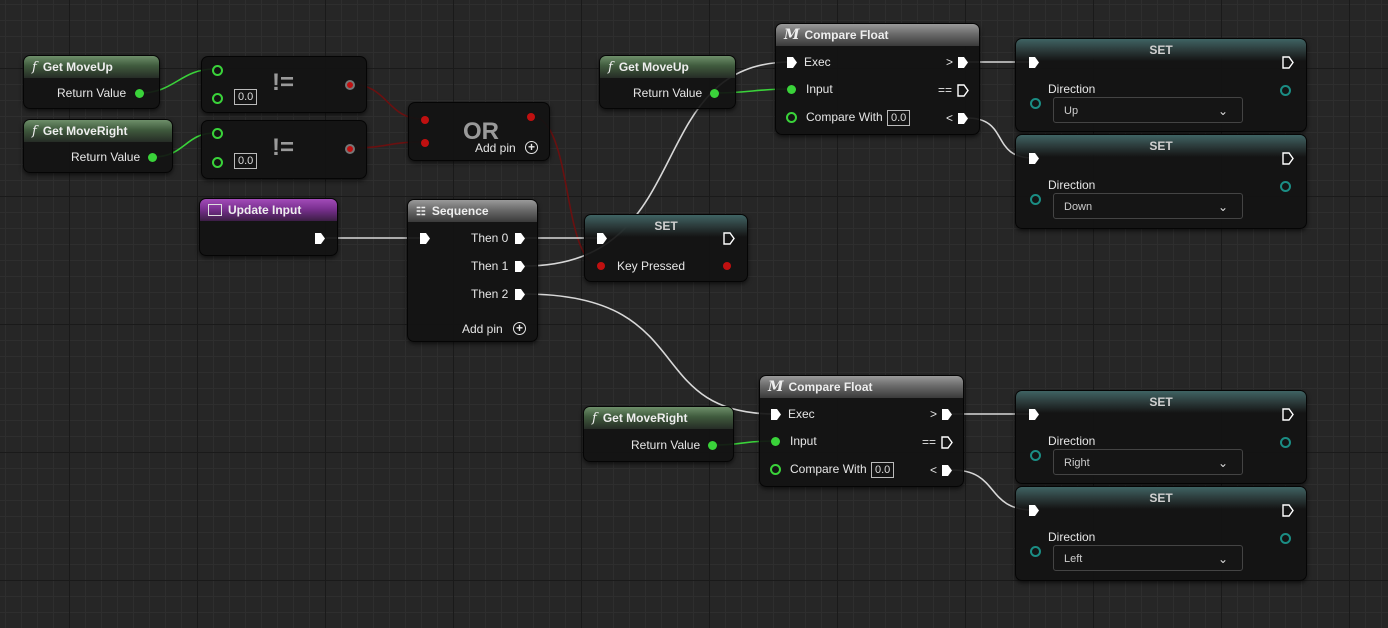 The height and width of the screenshot is (628, 1388). I want to click on set-direction-node: SET Direction Down ⌄, so click(1161, 181).